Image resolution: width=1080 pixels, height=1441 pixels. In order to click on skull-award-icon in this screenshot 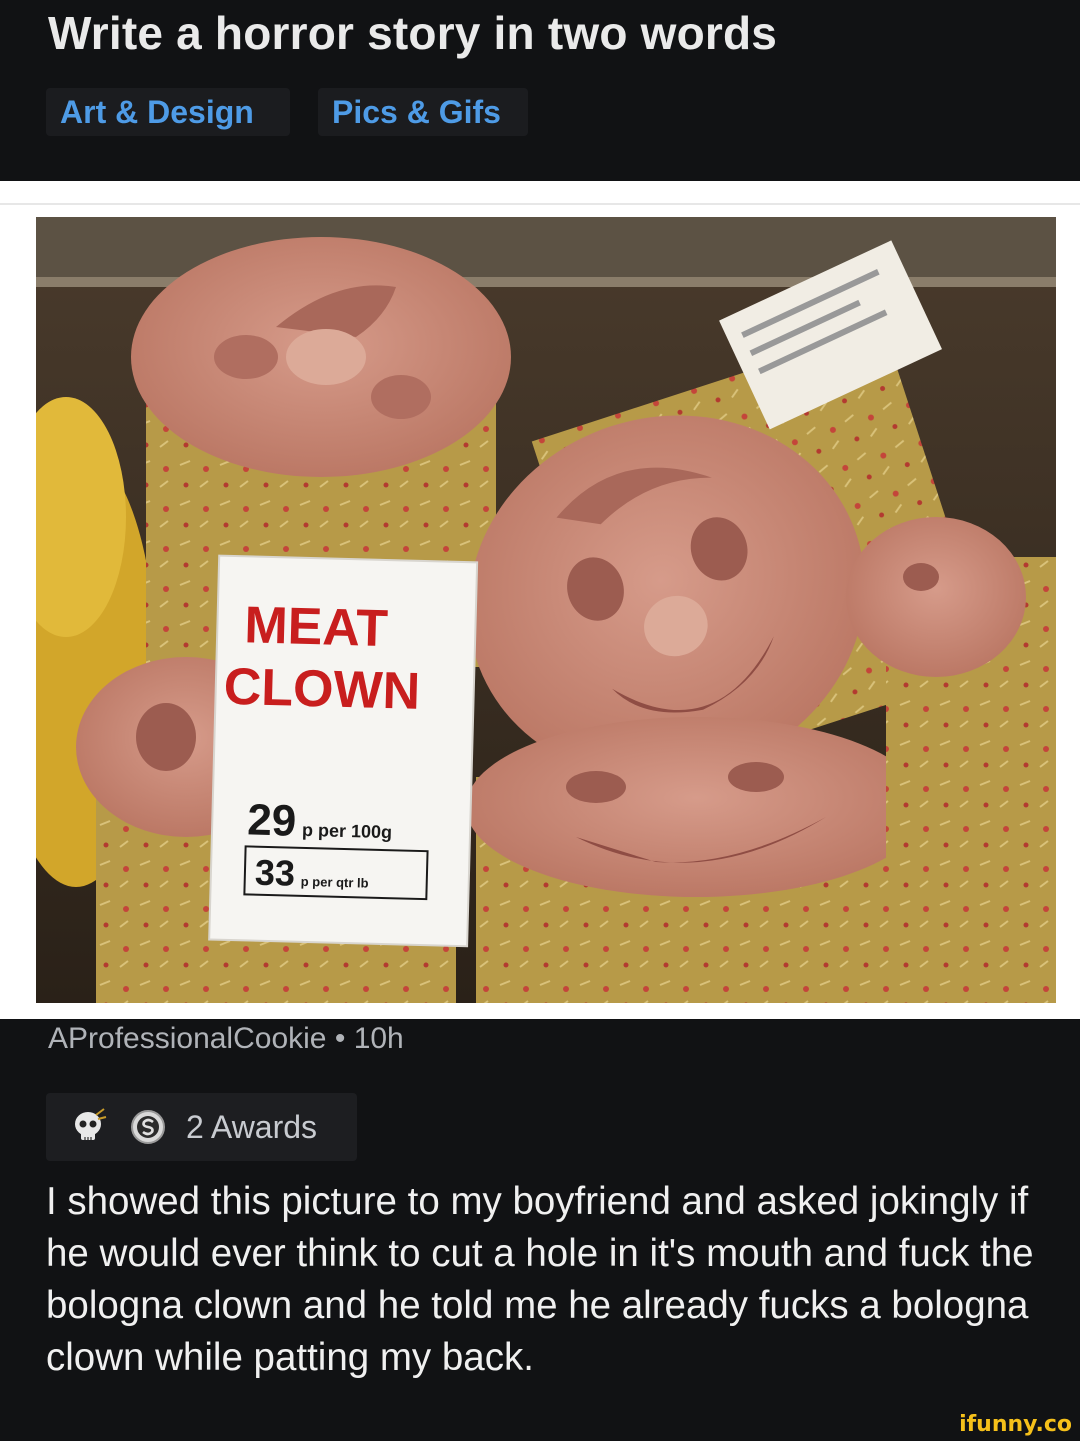, I will do `click(91, 1124)`.